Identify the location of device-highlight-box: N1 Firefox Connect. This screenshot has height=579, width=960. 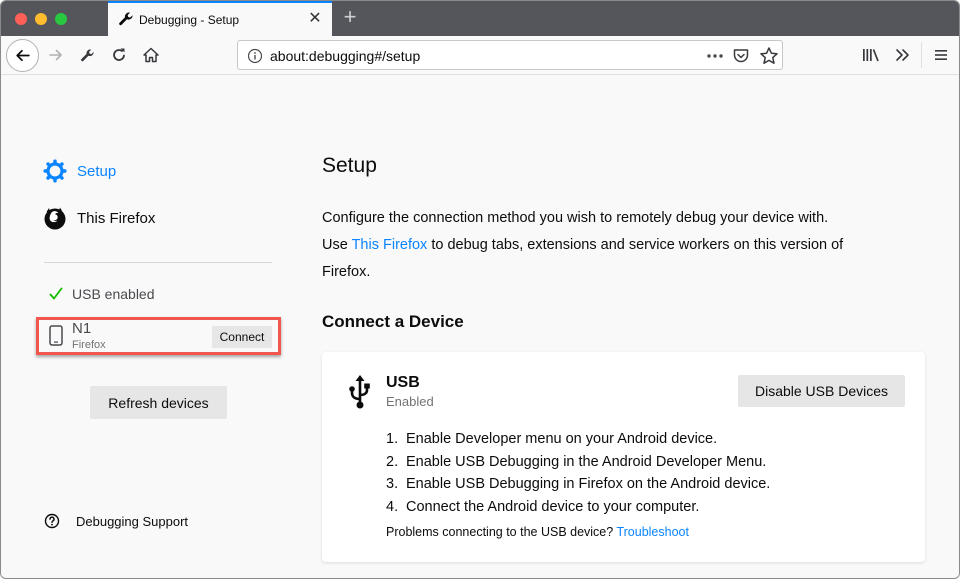
(158, 336).